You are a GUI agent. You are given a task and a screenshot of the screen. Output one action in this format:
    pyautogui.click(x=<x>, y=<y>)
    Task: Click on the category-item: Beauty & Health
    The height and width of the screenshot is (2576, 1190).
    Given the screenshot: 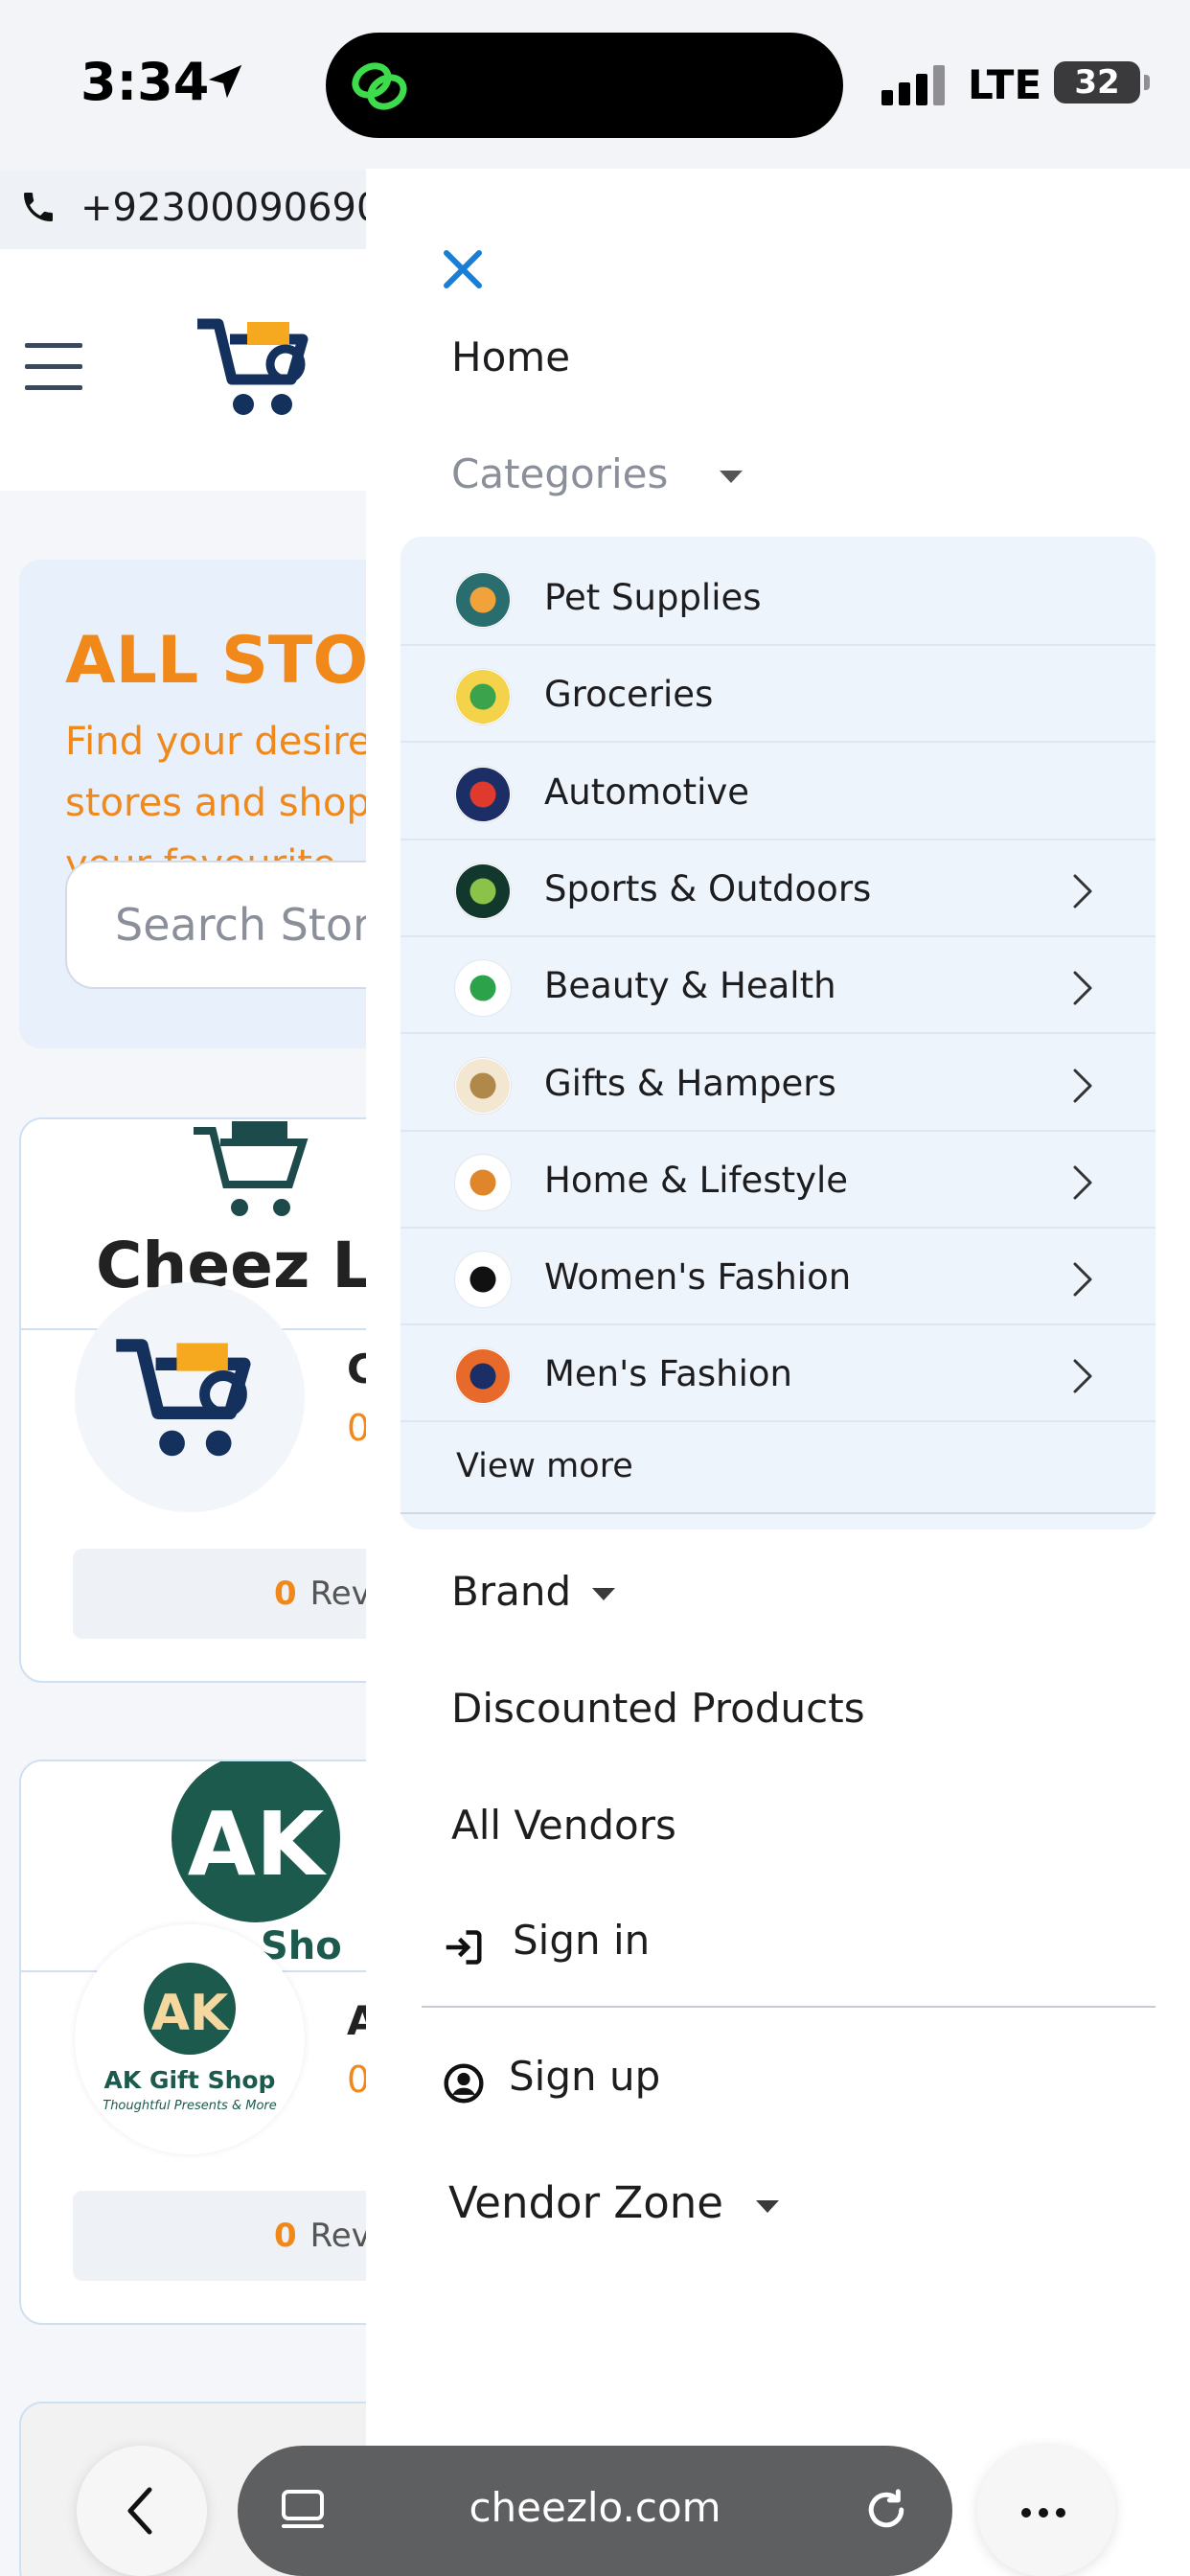 What is the action you would take?
    pyautogui.click(x=778, y=986)
    